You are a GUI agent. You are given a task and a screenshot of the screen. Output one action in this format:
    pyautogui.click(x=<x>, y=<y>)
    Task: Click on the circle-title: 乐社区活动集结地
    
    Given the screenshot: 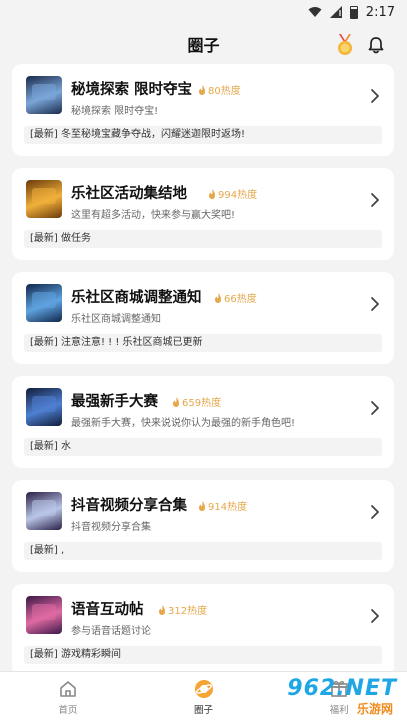 What is the action you would take?
    pyautogui.click(x=129, y=194)
    